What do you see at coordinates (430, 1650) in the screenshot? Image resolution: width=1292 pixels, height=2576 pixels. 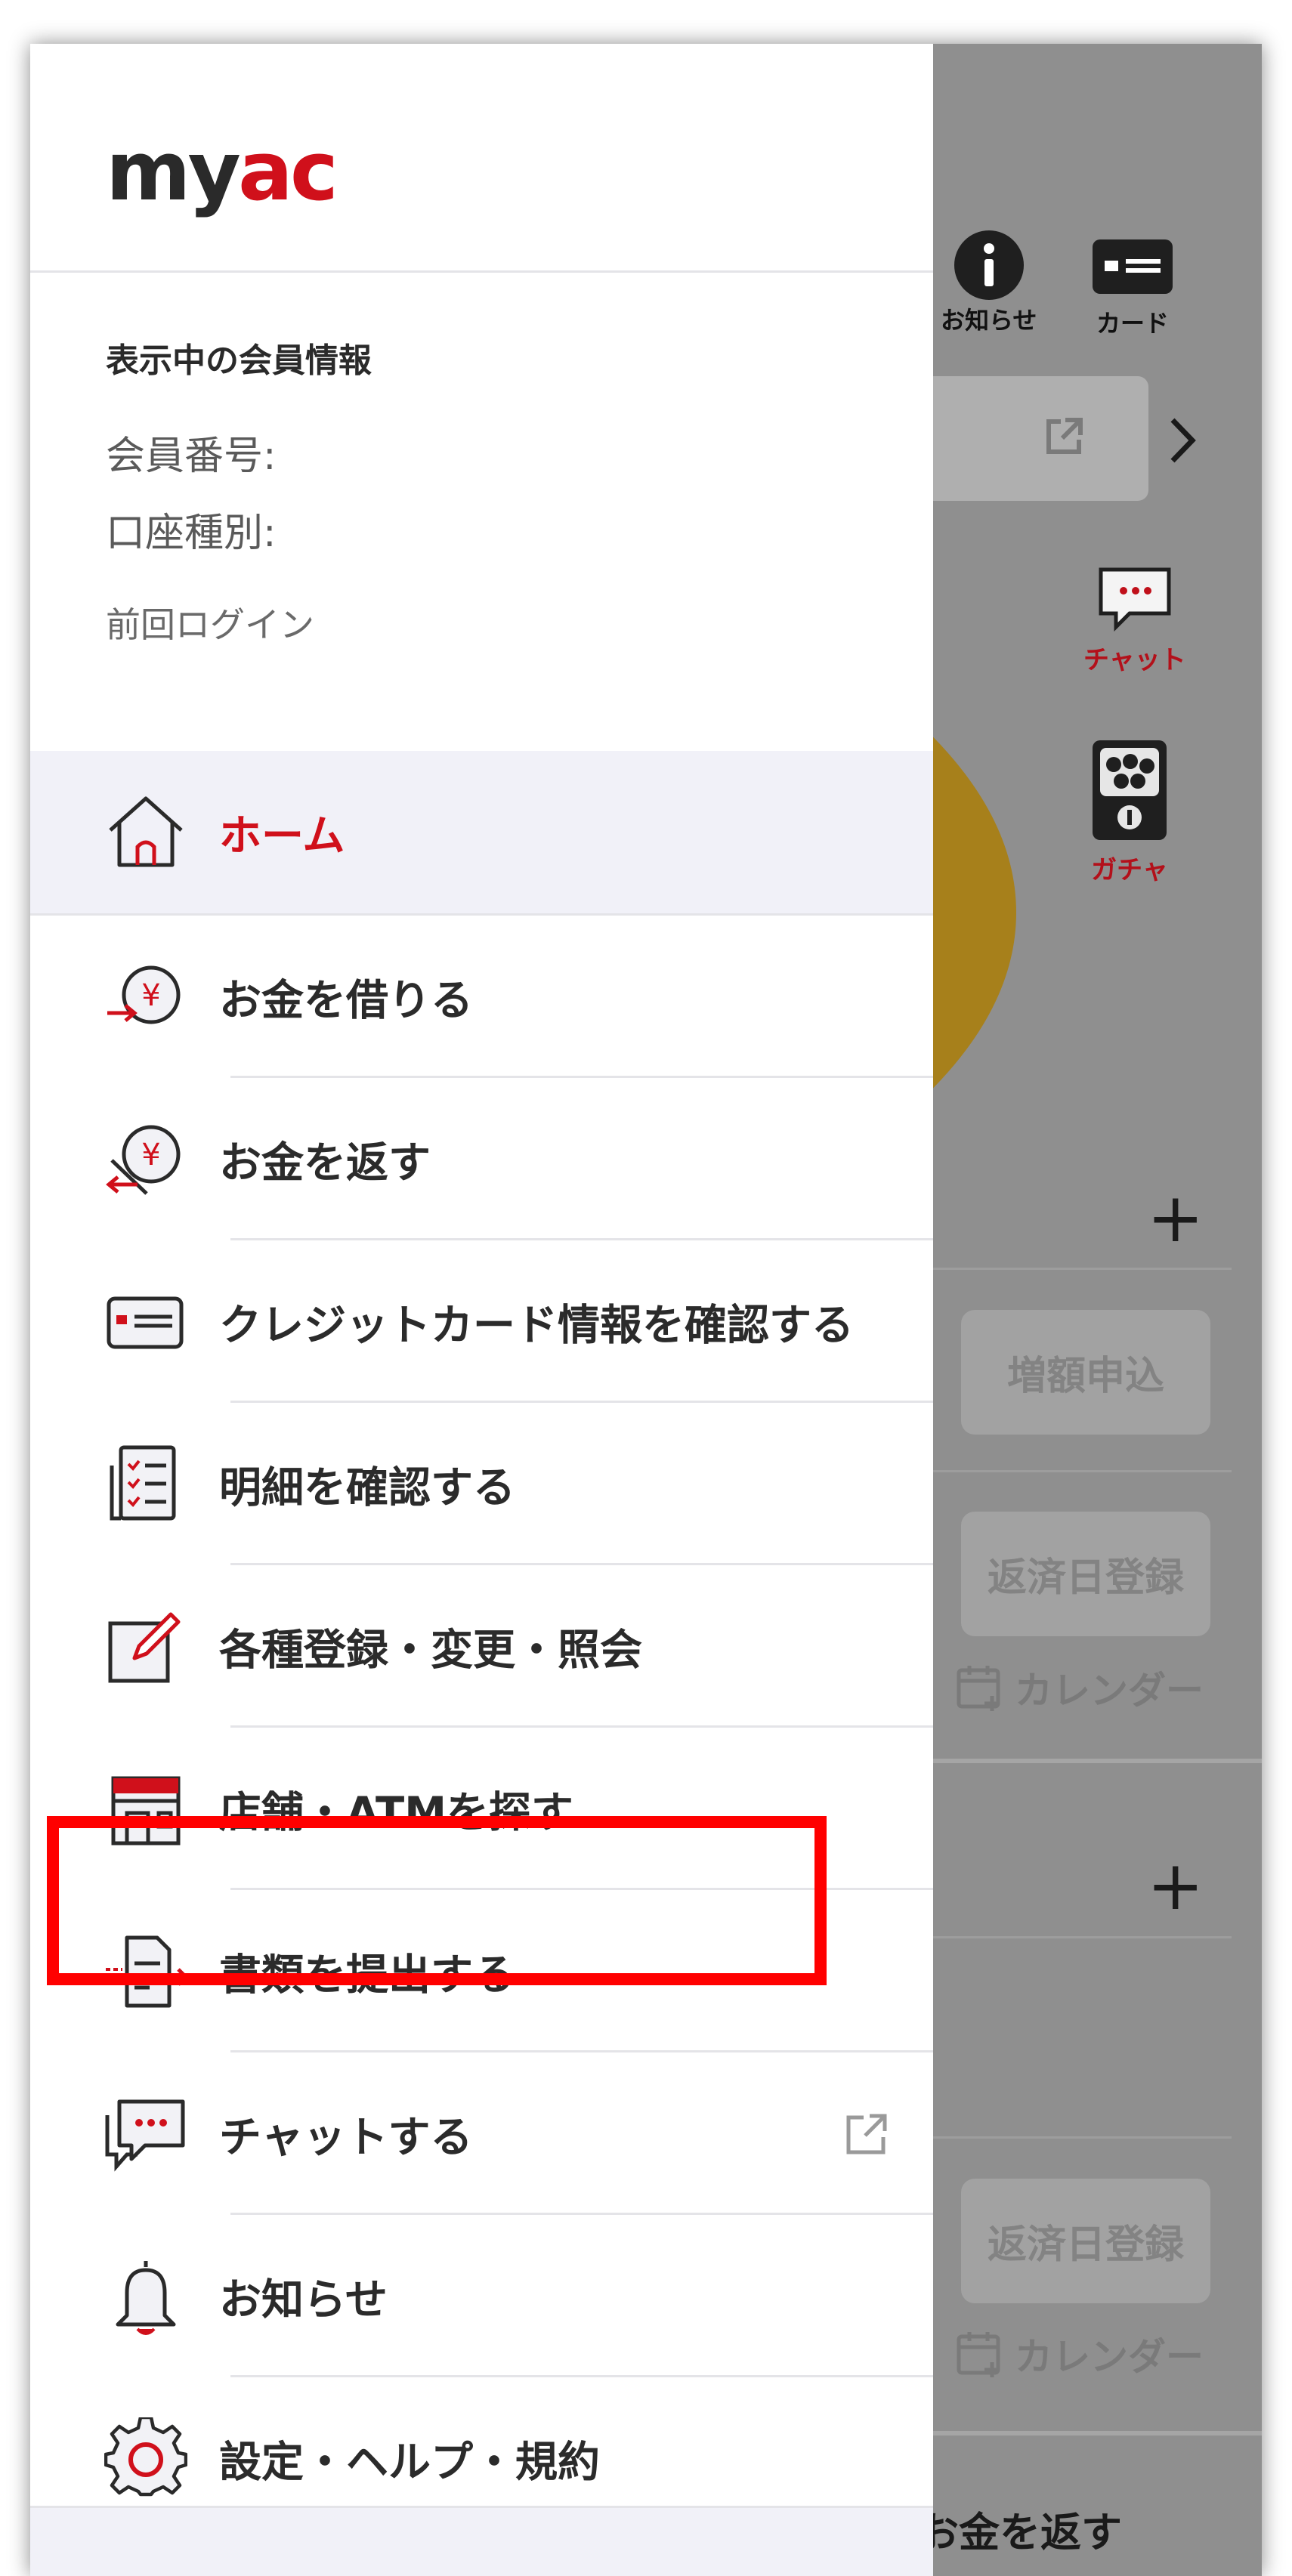 I see `menu-label: 各種登録・変更・照会` at bounding box center [430, 1650].